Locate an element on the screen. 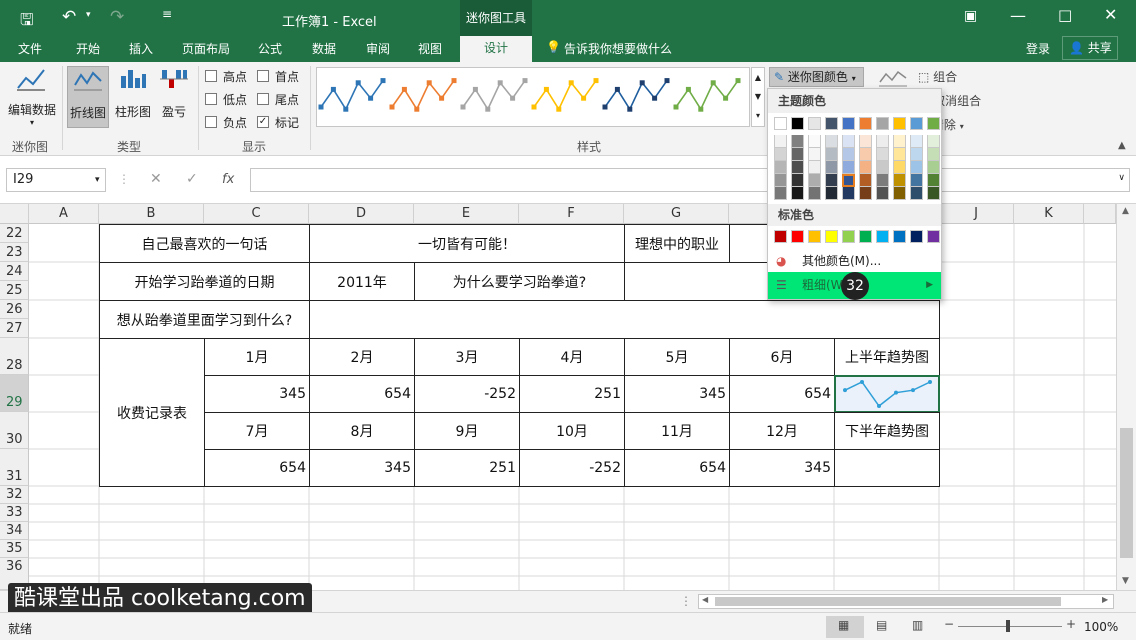  month-cell: 5月 is located at coordinates (677, 357).